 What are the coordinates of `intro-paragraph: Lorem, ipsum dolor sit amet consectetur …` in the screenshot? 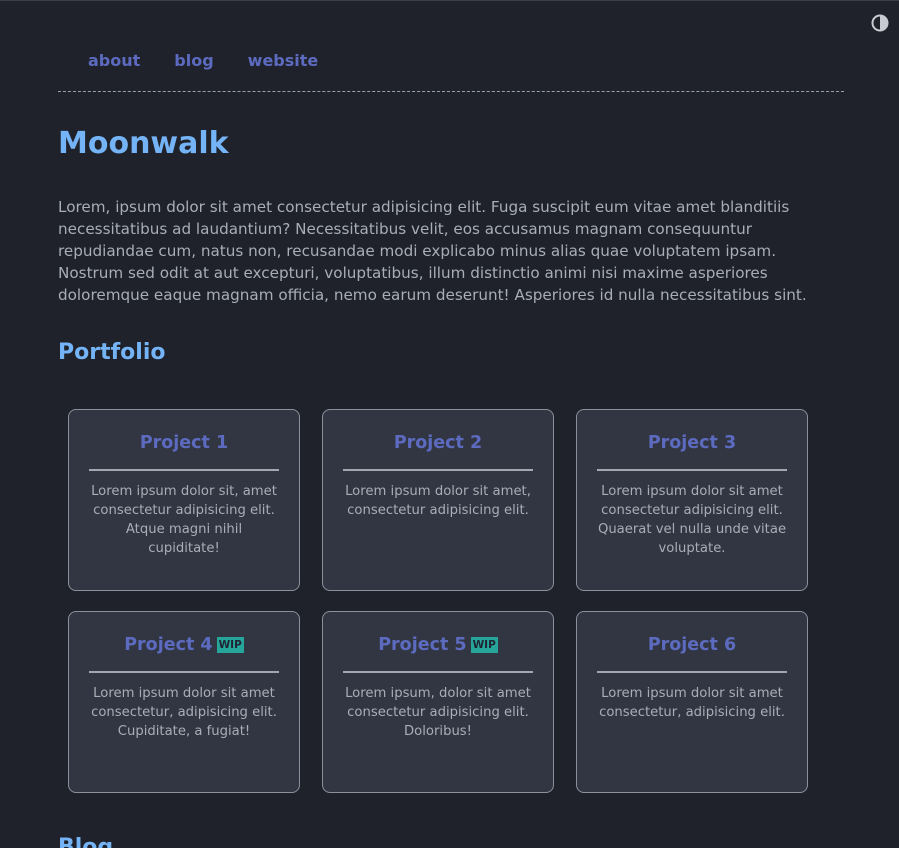 It's located at (432, 251).